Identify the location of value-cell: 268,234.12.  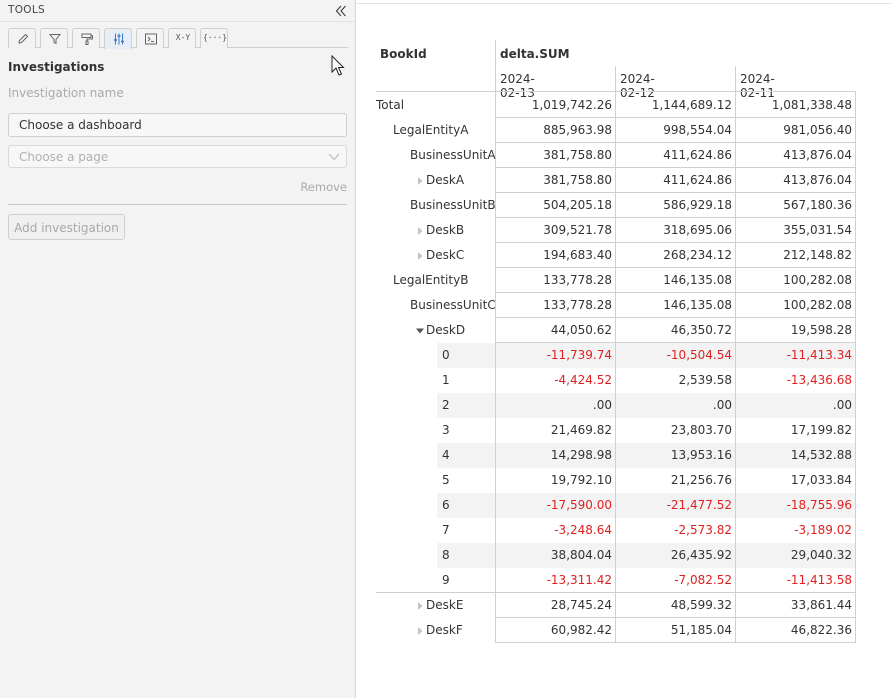
(677, 255).